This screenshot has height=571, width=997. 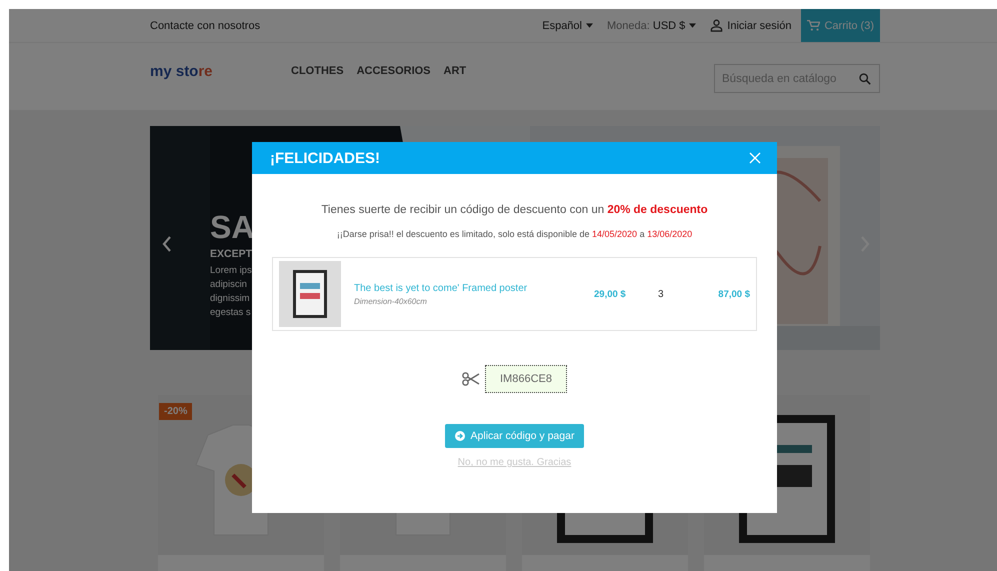 I want to click on contact-link: Contacte con nosotros, so click(x=205, y=26).